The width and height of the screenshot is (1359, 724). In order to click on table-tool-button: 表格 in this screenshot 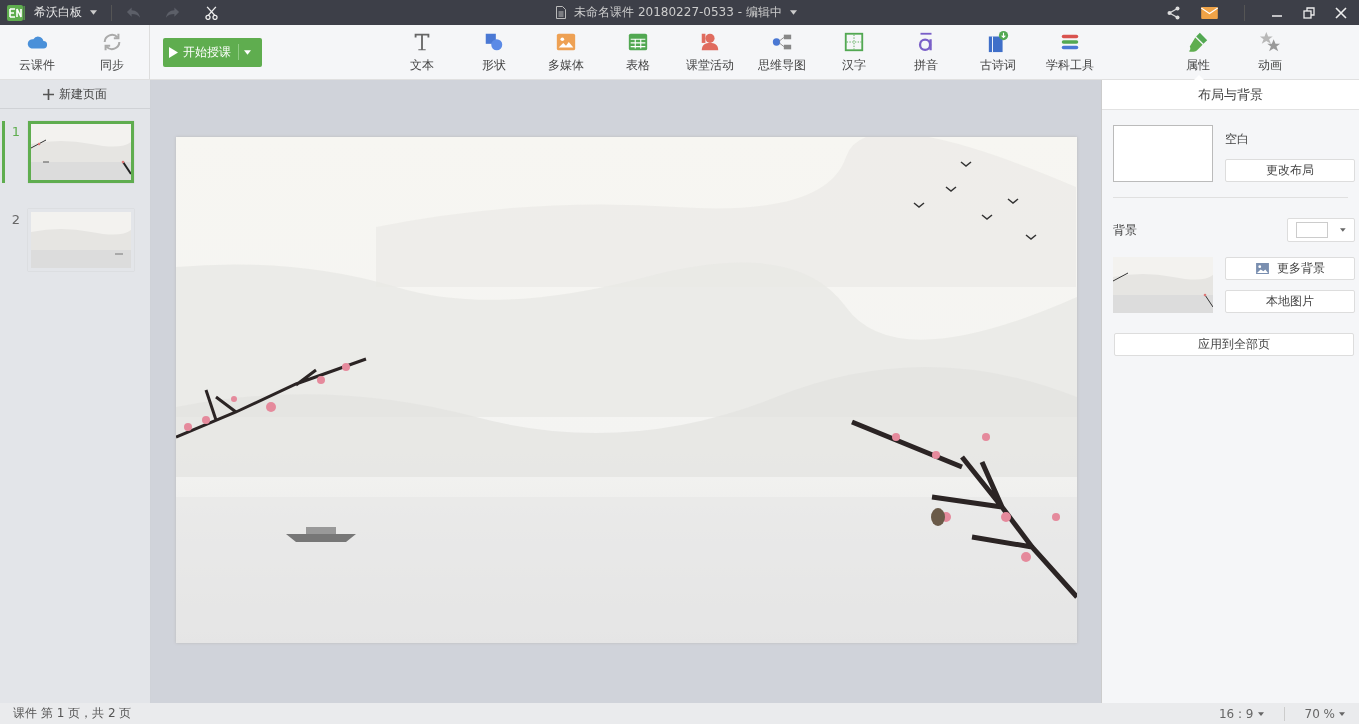, I will do `click(638, 52)`.